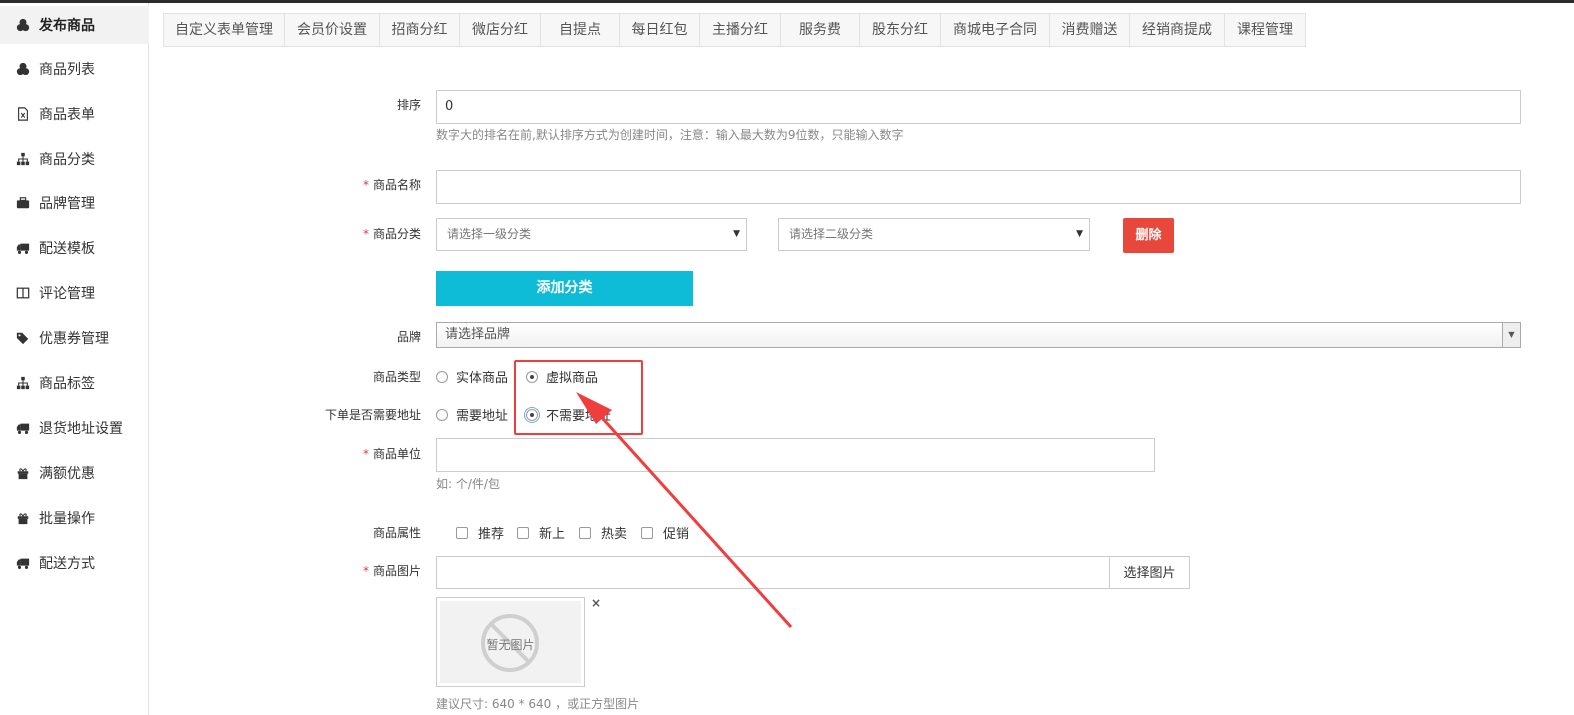 The width and height of the screenshot is (1574, 715). What do you see at coordinates (795, 455) in the screenshot?
I see `goods-unit-input` at bounding box center [795, 455].